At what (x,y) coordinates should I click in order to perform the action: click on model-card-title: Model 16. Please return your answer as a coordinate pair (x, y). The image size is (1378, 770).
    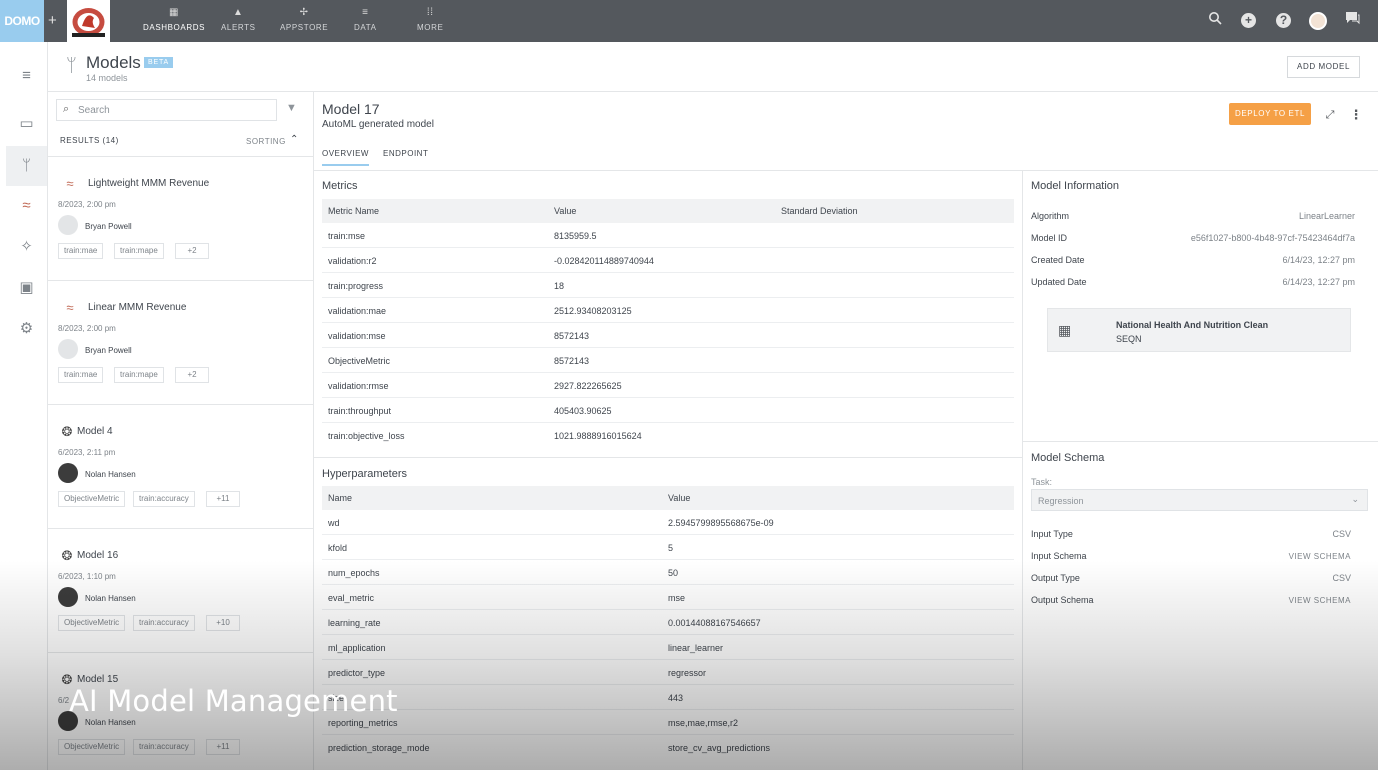
    Looking at the image, I should click on (98, 555).